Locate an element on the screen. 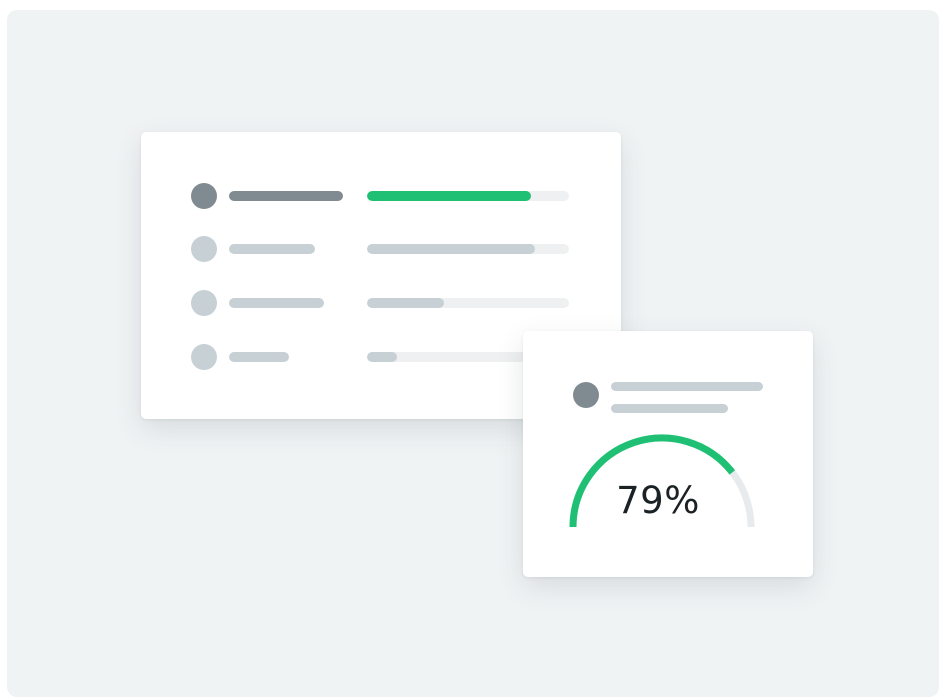  gauge-value-label: 79% is located at coordinates (658, 500).